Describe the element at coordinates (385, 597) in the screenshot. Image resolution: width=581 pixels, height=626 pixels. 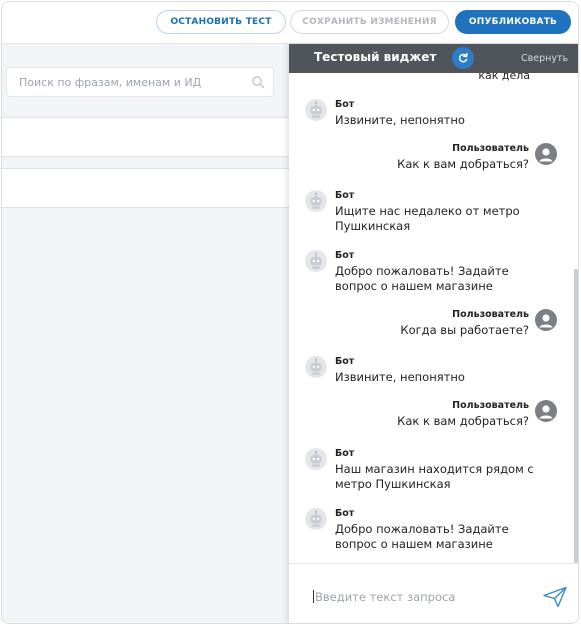
I see `input-placeholder: Введите текст запроса` at that location.